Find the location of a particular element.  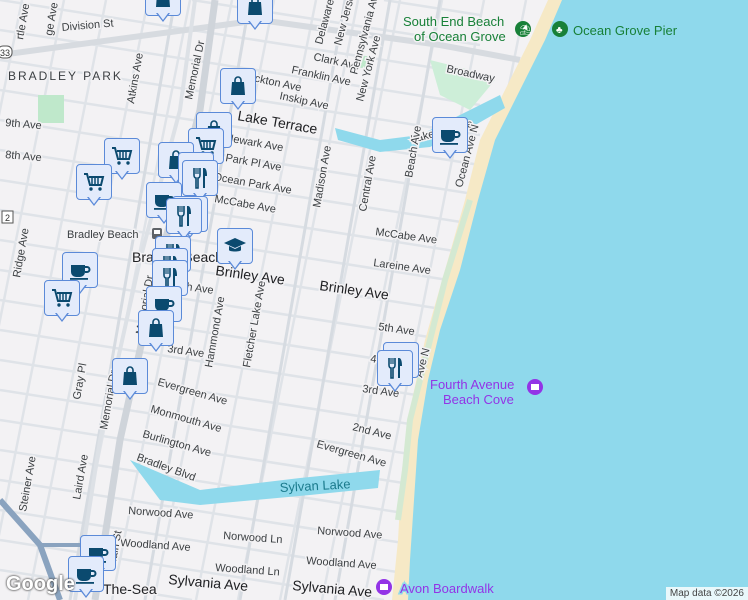

cafe-marker is located at coordinates (451, 139).